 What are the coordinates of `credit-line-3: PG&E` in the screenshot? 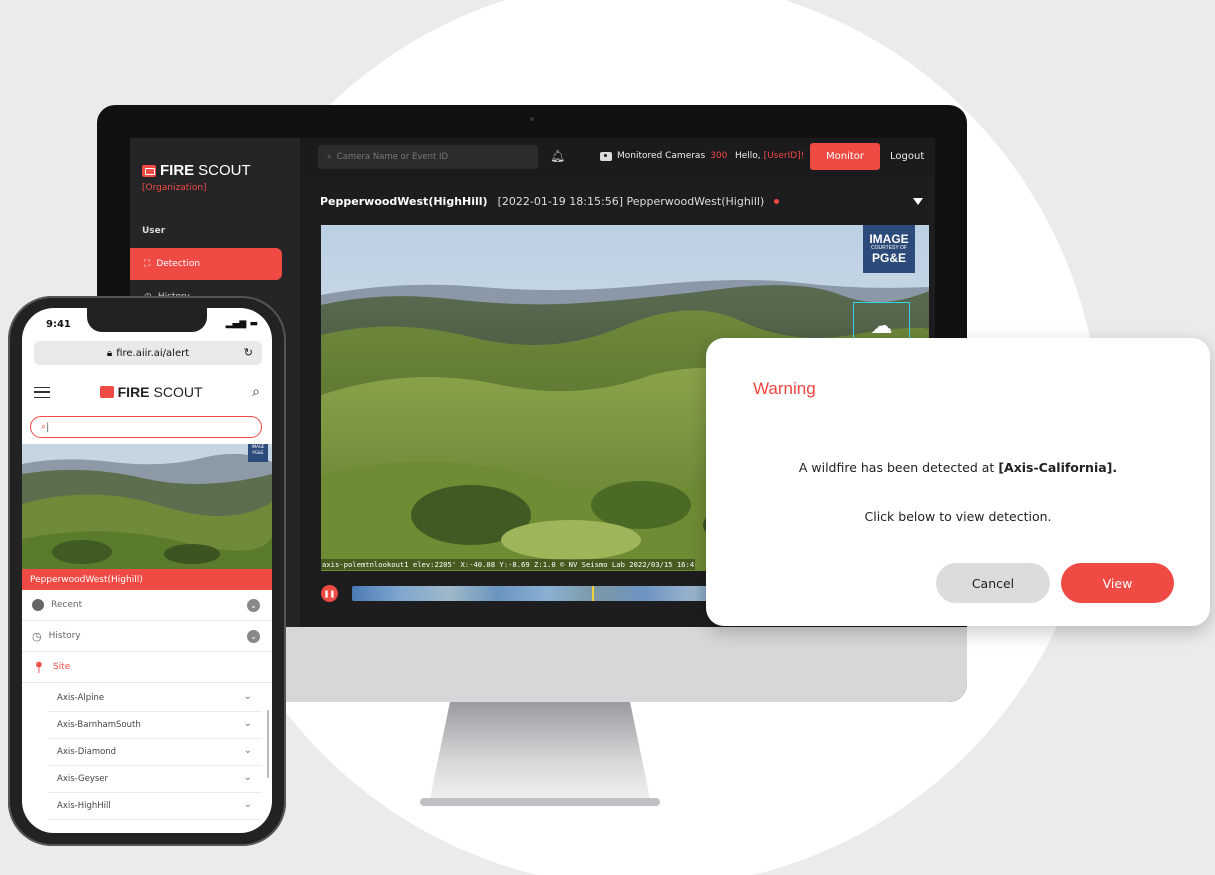 It's located at (888, 258).